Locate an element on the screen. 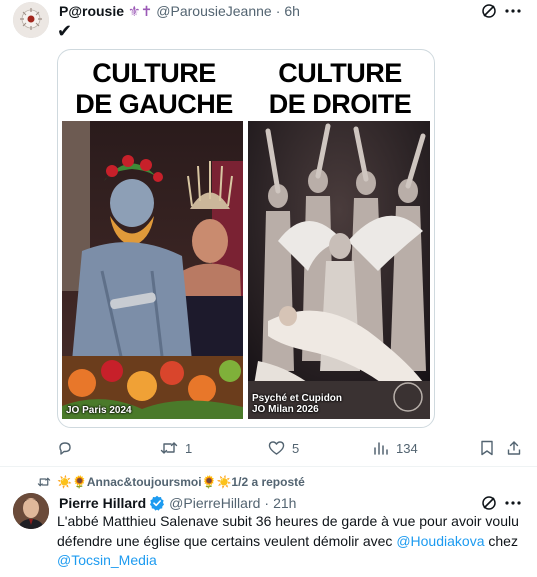 The image size is (537, 577). meme-title-right: CULTURE DE DROITE is located at coordinates (340, 89).